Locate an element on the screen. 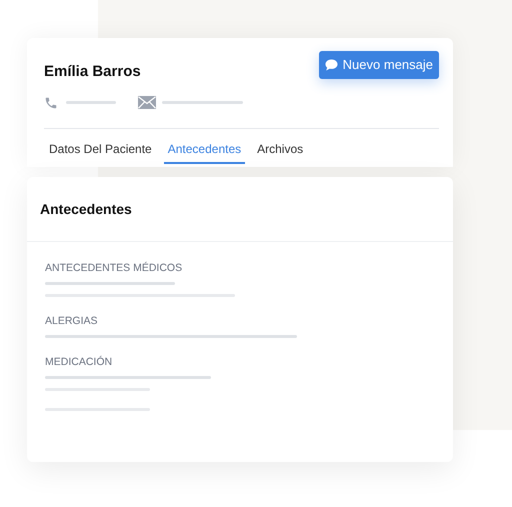 Image resolution: width=512 pixels, height=507 pixels. patient-name: Emília Barros is located at coordinates (92, 72).